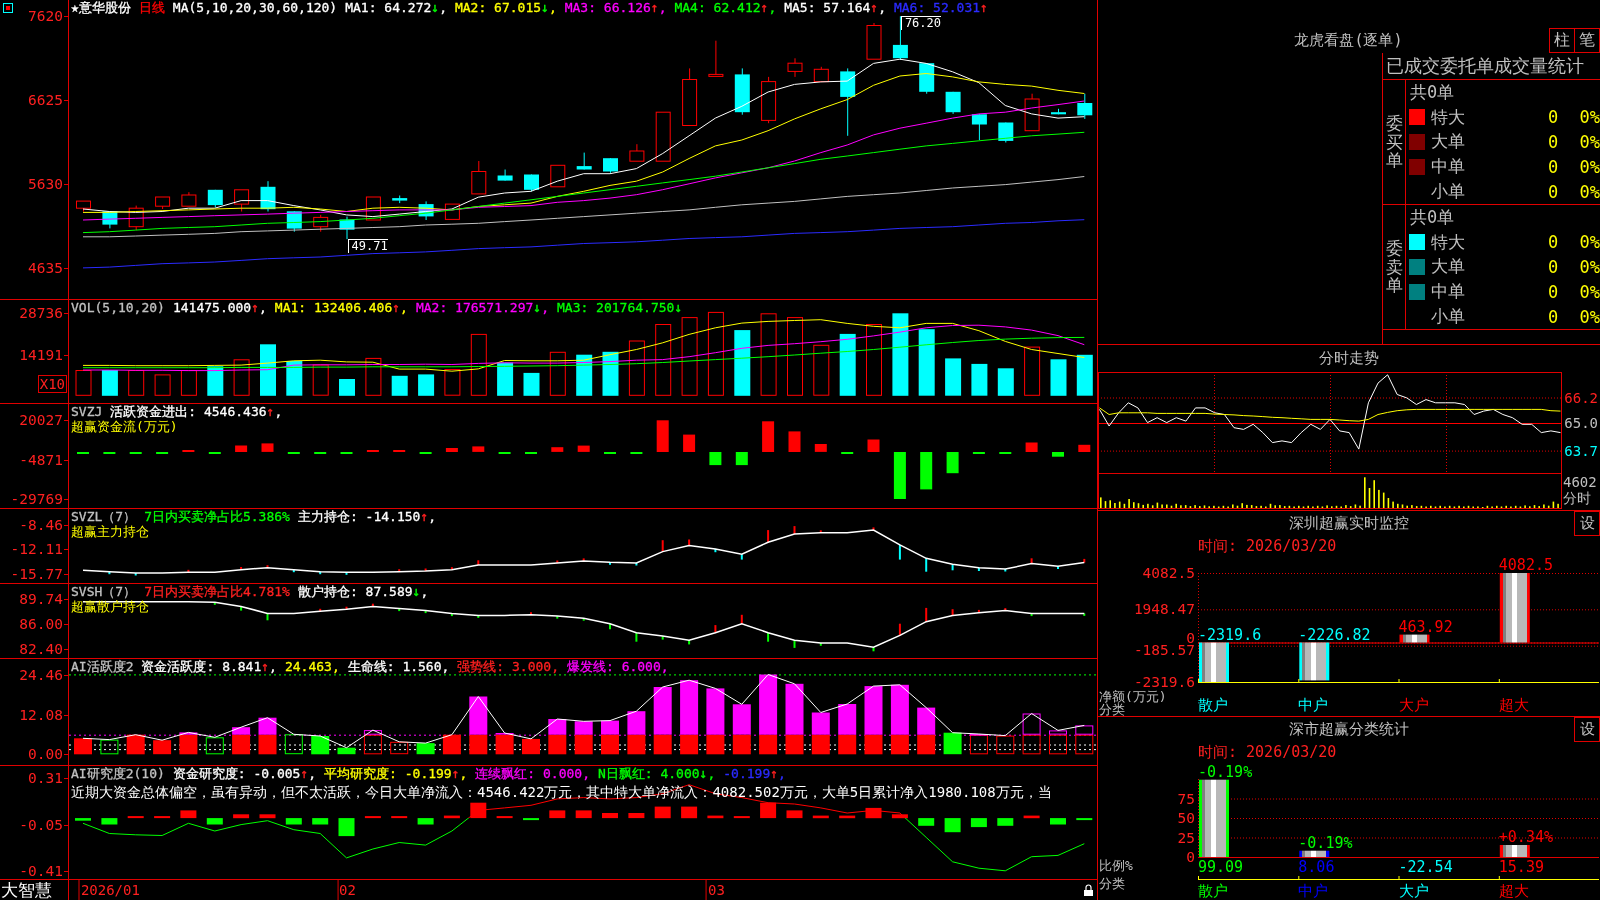 Image resolution: width=1600 pixels, height=900 pixels. I want to click on indicator-subtitle: 超赢主力持仓, so click(110, 531).